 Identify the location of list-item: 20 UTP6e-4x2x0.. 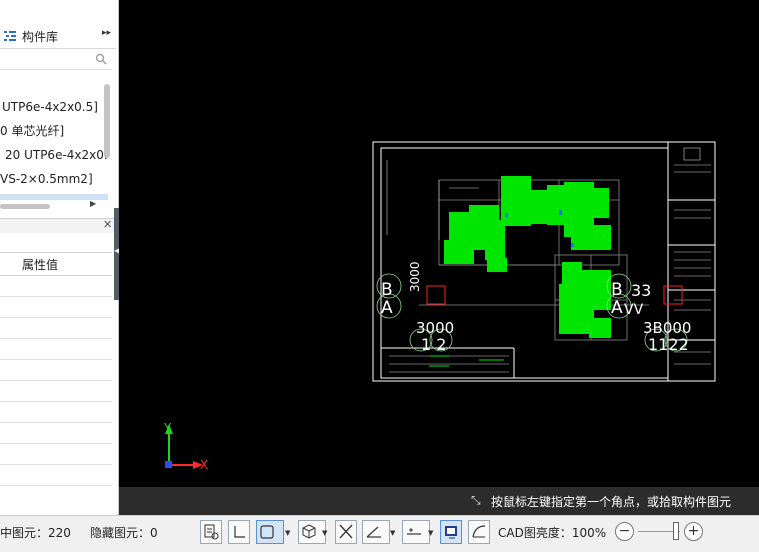
(54, 155).